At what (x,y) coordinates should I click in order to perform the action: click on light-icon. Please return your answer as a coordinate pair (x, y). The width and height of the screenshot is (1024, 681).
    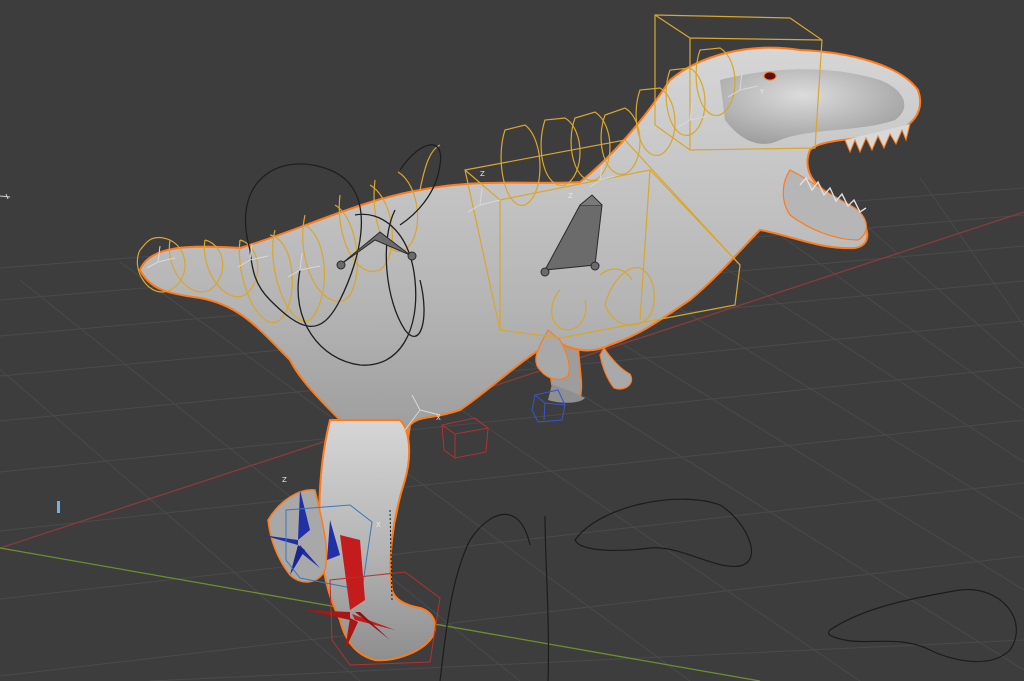
    Looking at the image, I should click on (5, 196).